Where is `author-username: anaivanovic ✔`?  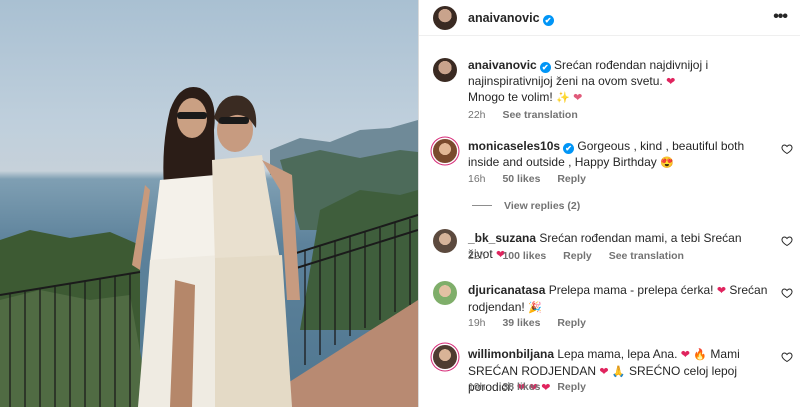 author-username: anaivanovic ✔ is located at coordinates (511, 18).